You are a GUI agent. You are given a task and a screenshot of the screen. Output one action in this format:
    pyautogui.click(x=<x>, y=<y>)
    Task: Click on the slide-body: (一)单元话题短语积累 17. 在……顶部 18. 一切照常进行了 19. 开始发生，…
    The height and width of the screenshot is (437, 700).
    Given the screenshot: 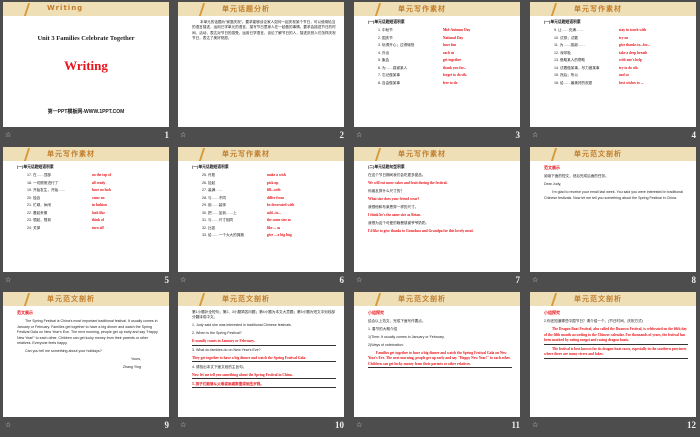 What is the action you would take?
    pyautogui.click(x=89, y=199)
    